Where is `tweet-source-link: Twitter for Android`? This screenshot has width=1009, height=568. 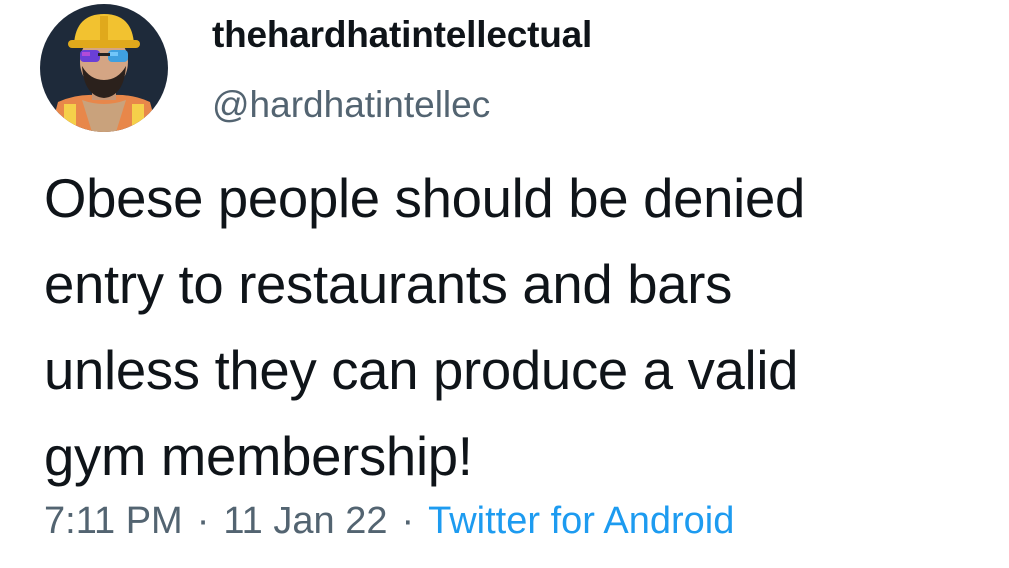
tweet-source-link: Twitter for Android is located at coordinates (581, 521).